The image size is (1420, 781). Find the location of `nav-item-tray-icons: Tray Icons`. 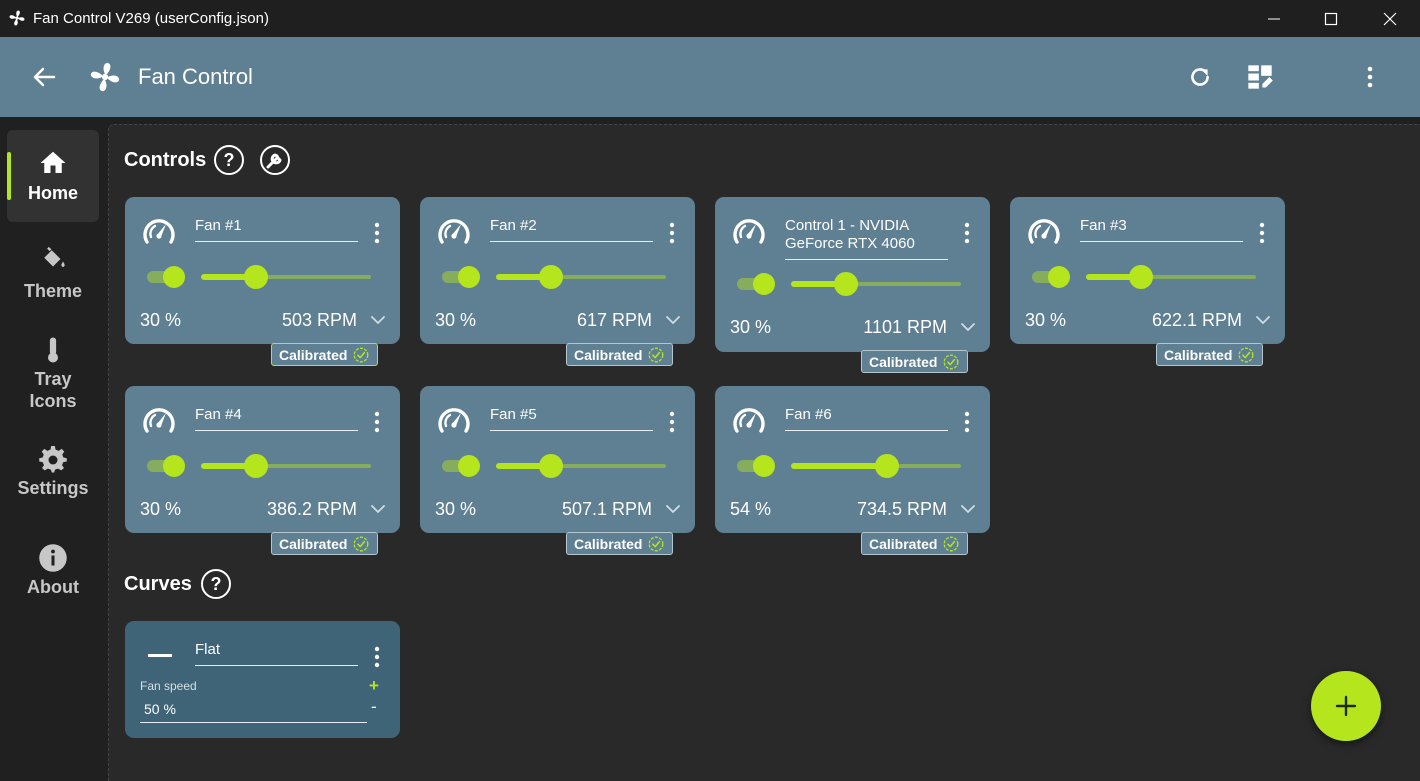

nav-item-tray-icons: Tray Icons is located at coordinates (53, 379).